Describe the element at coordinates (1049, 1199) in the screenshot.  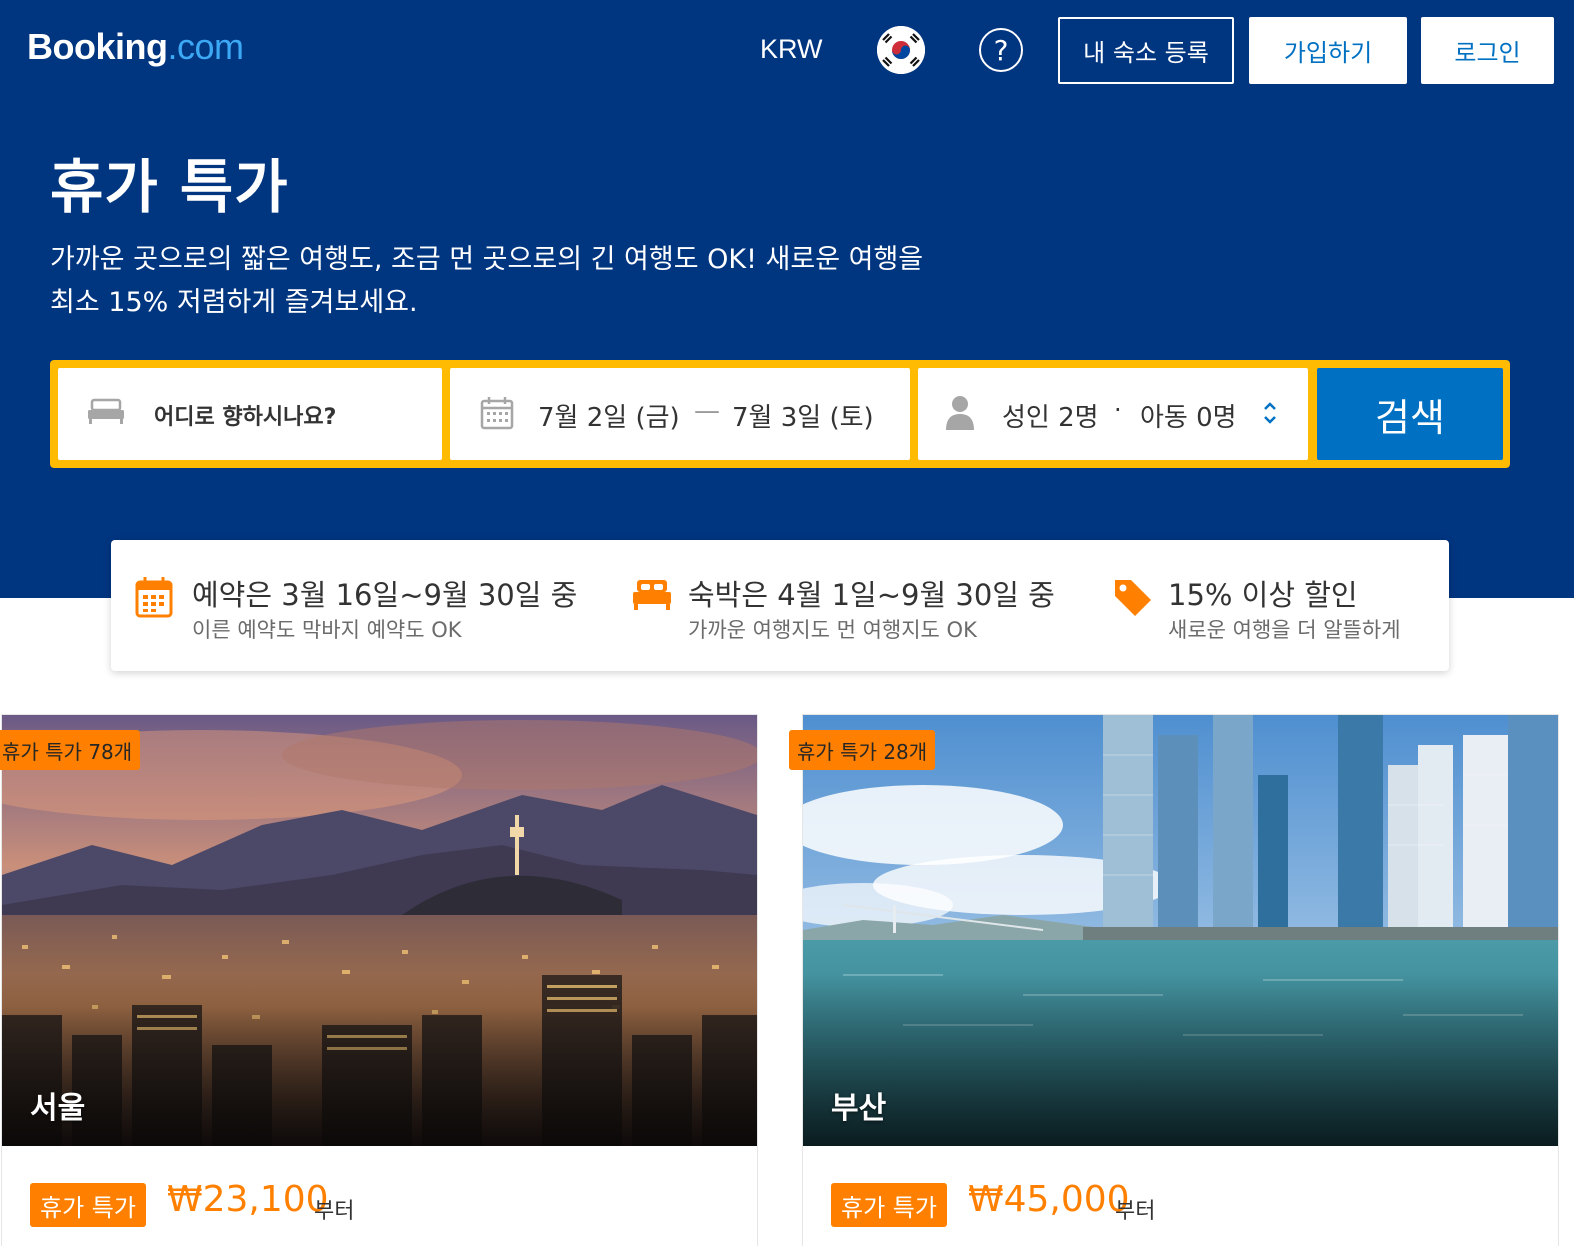
I see `price: ₩45,000` at that location.